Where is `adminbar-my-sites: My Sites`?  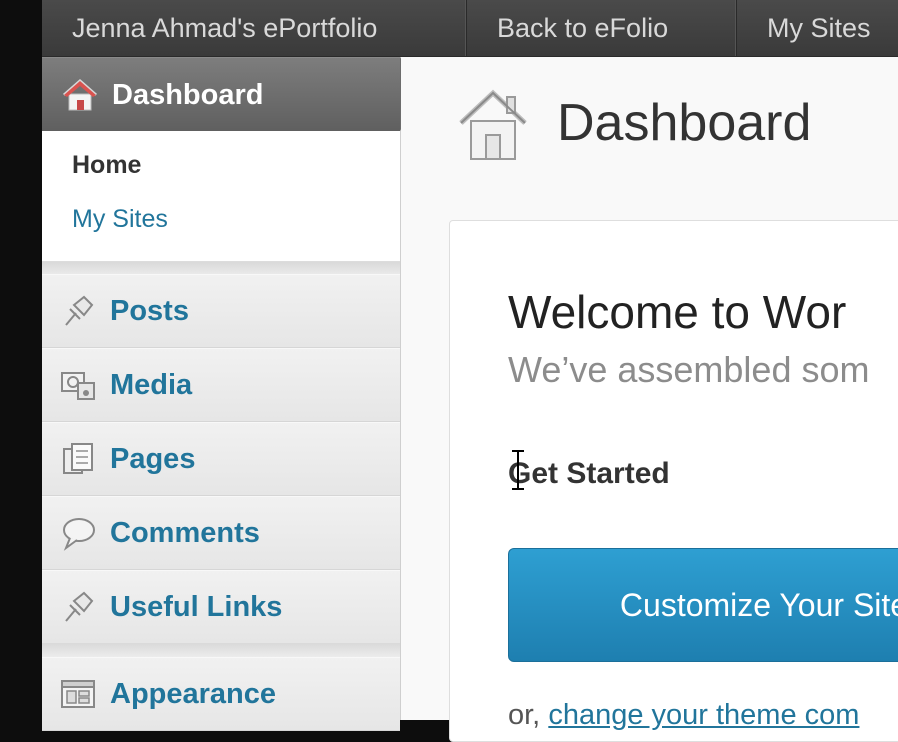 adminbar-my-sites: My Sites is located at coordinates (804, 28).